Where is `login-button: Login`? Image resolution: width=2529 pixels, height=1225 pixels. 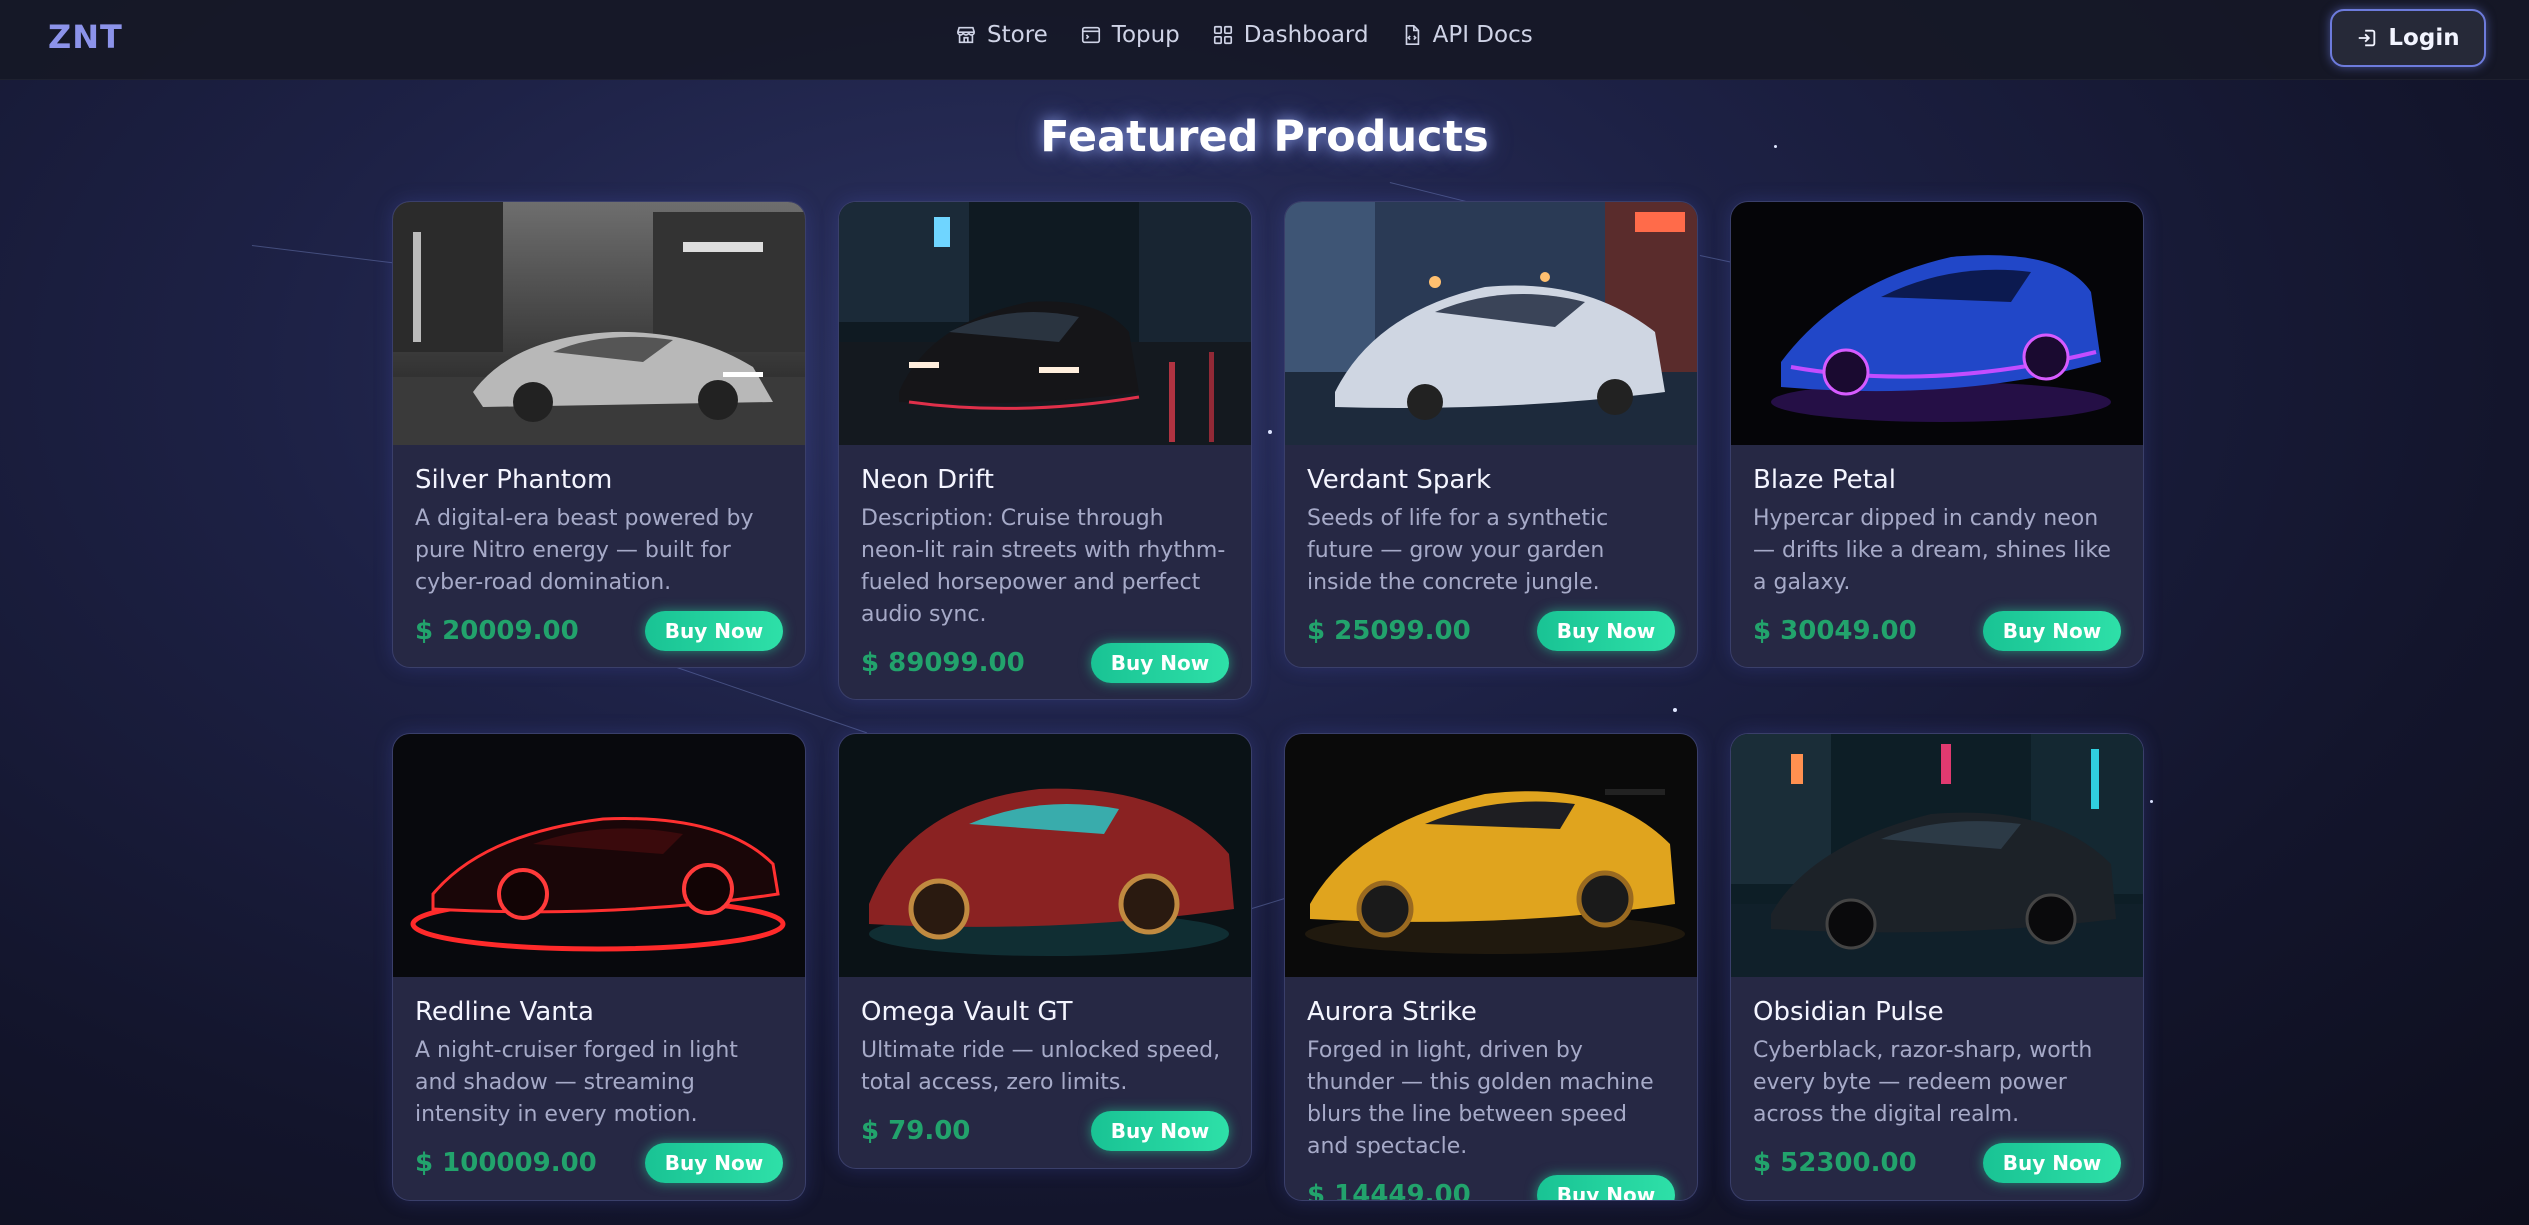 login-button: Login is located at coordinates (2408, 38).